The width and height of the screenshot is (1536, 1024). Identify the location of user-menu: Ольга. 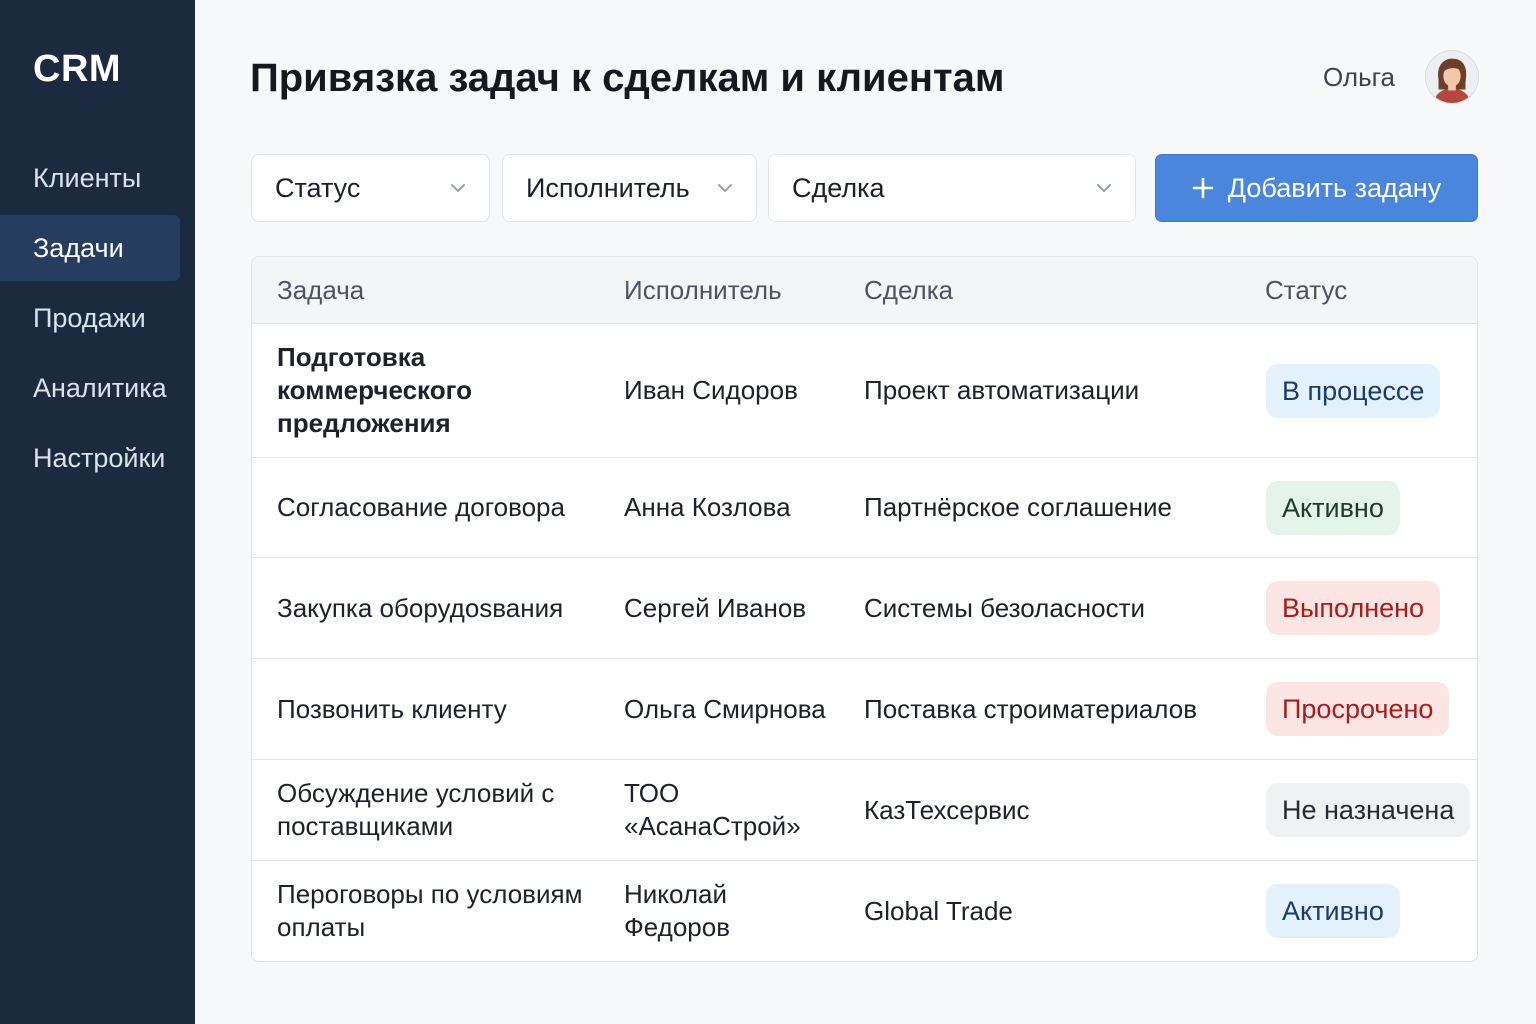
(1401, 77).